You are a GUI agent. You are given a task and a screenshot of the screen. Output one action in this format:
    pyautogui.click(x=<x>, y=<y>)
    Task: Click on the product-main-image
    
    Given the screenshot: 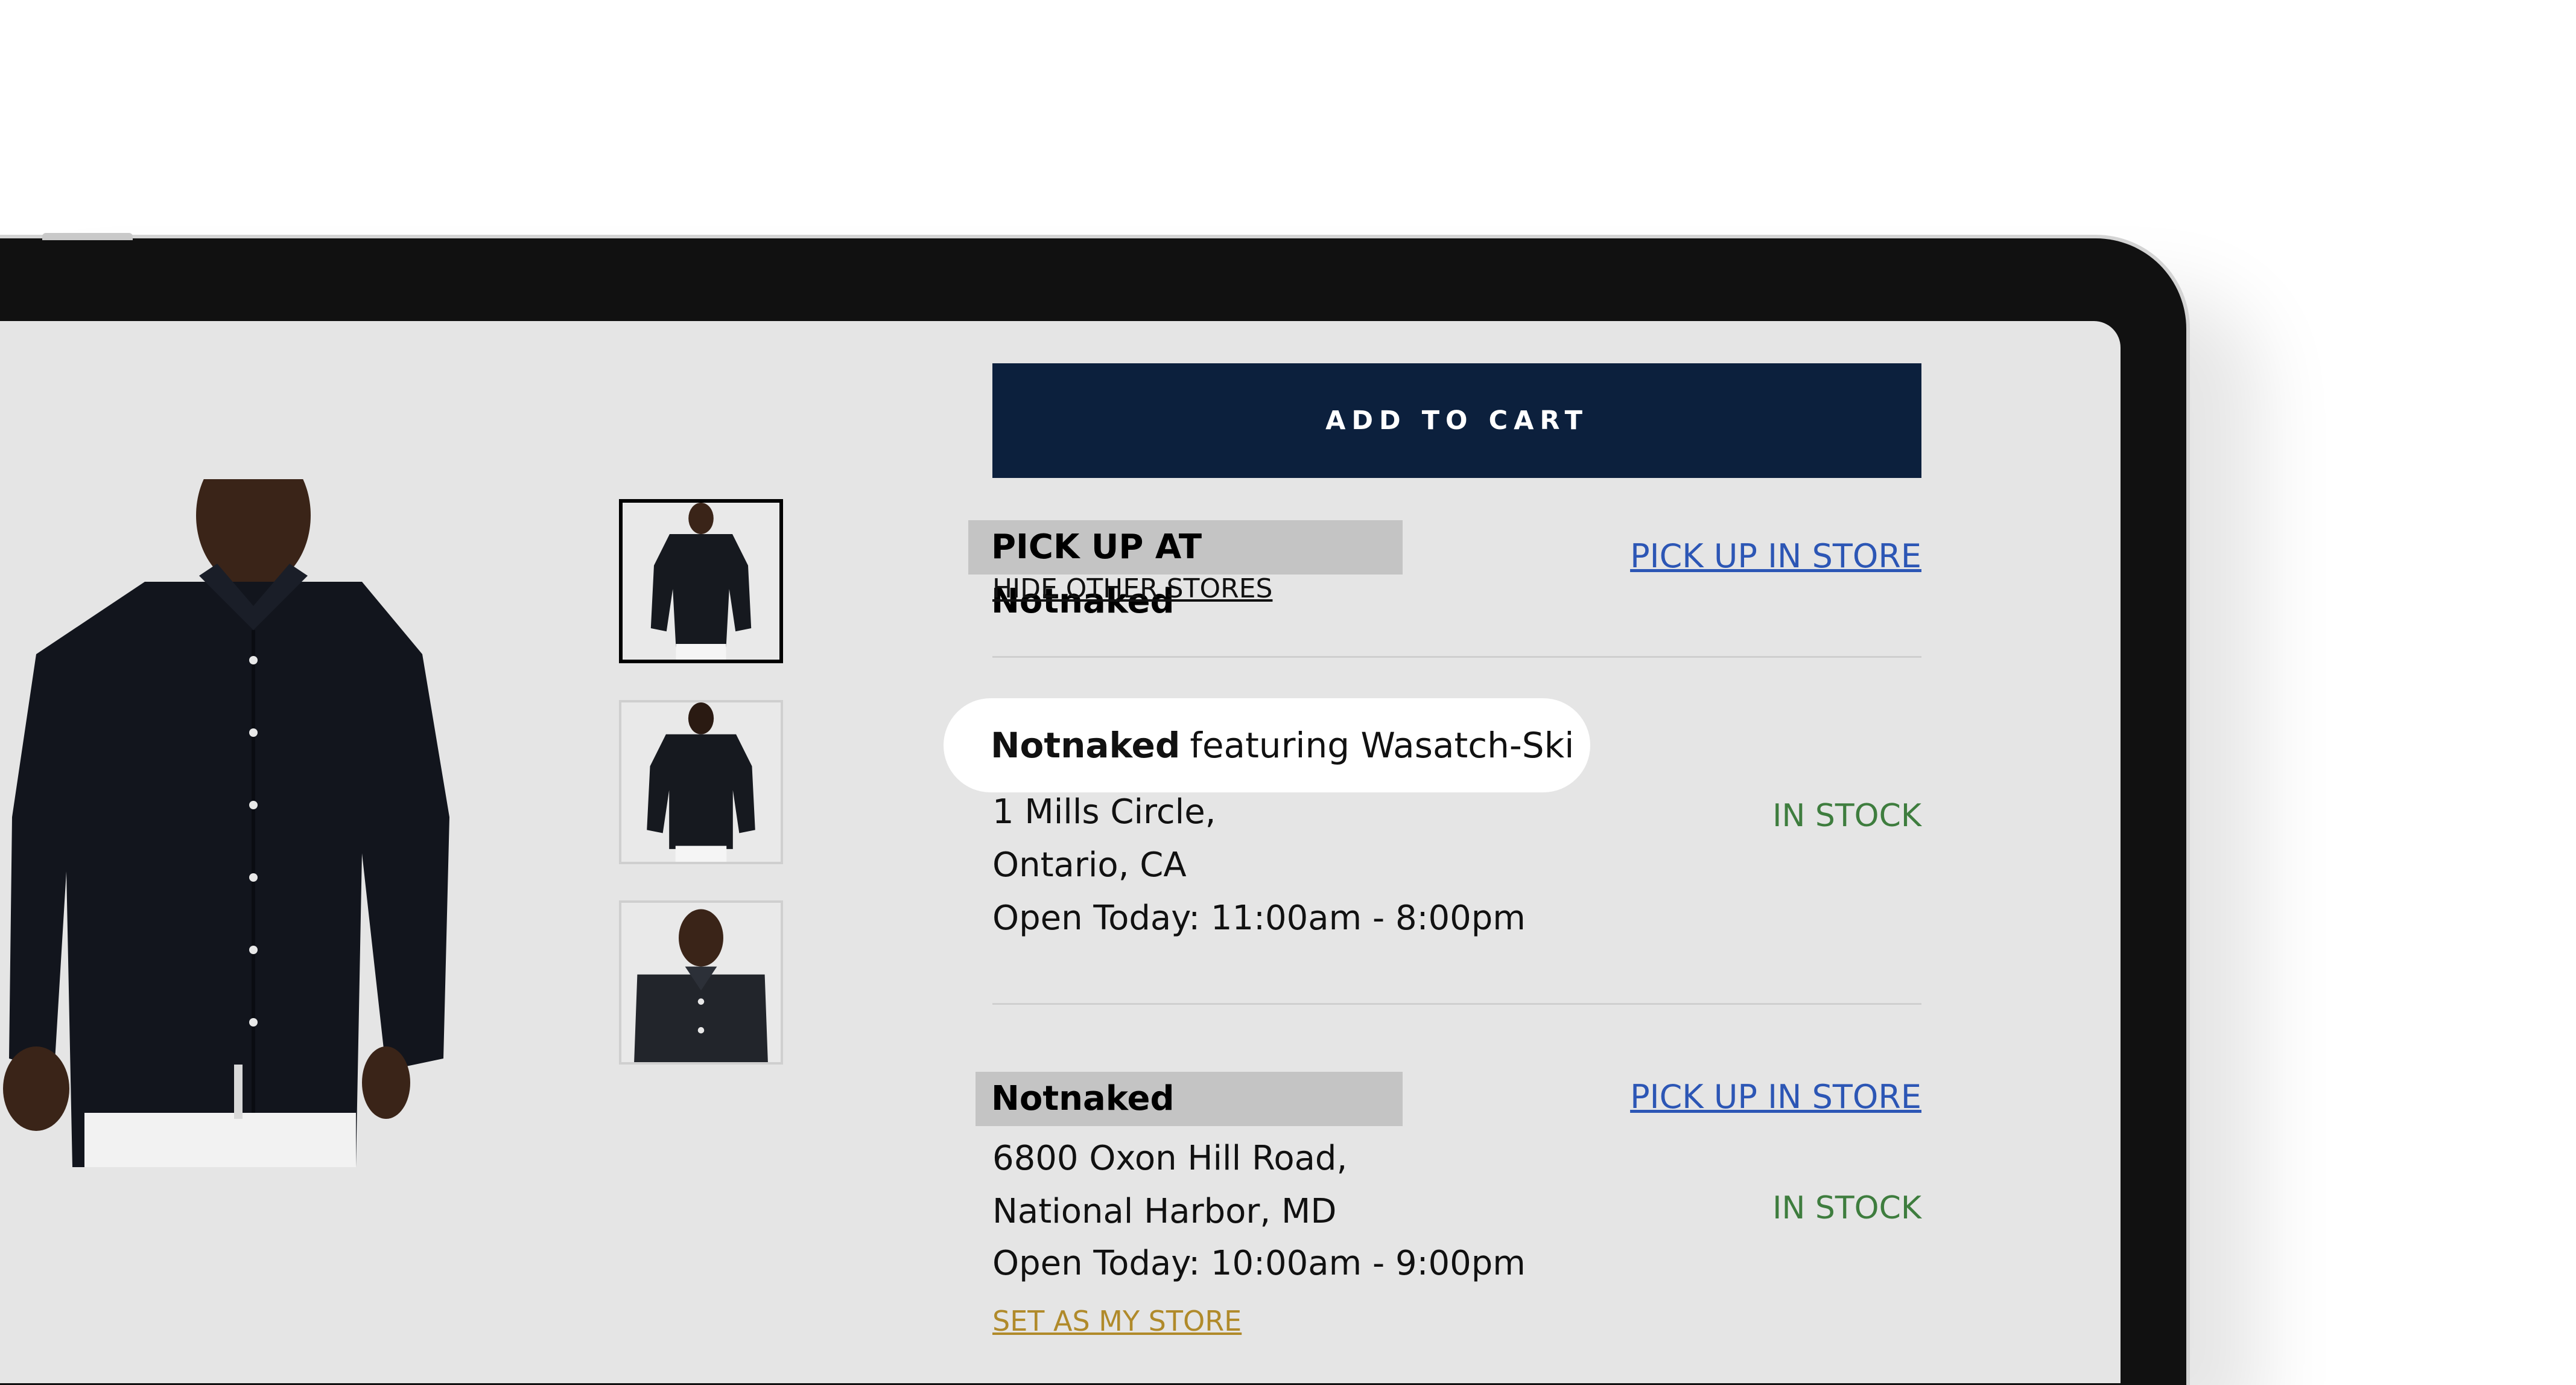 What is the action you would take?
    pyautogui.click(x=226, y=823)
    